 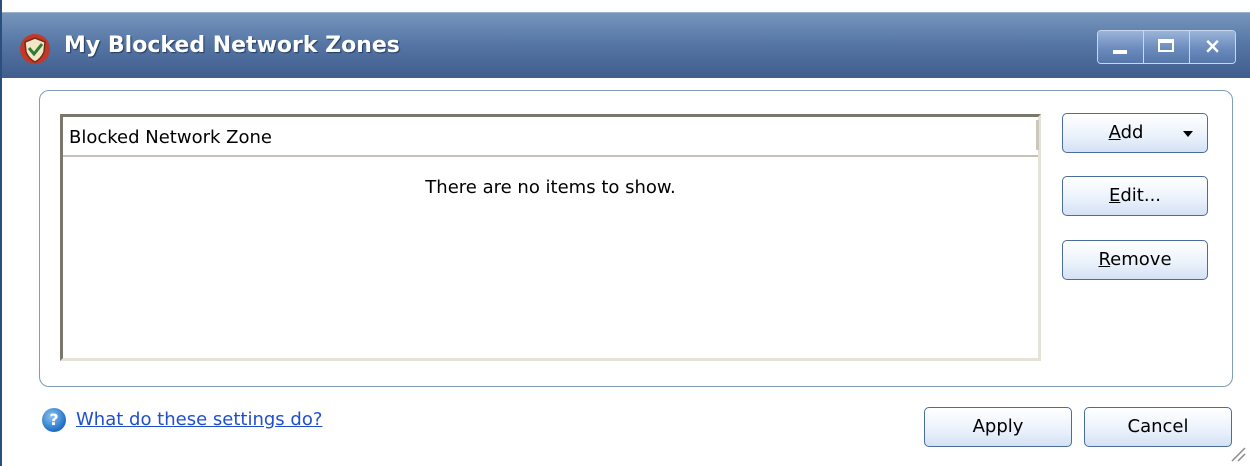 I want to click on list-header: Blocked Network Zone, so click(x=551, y=137).